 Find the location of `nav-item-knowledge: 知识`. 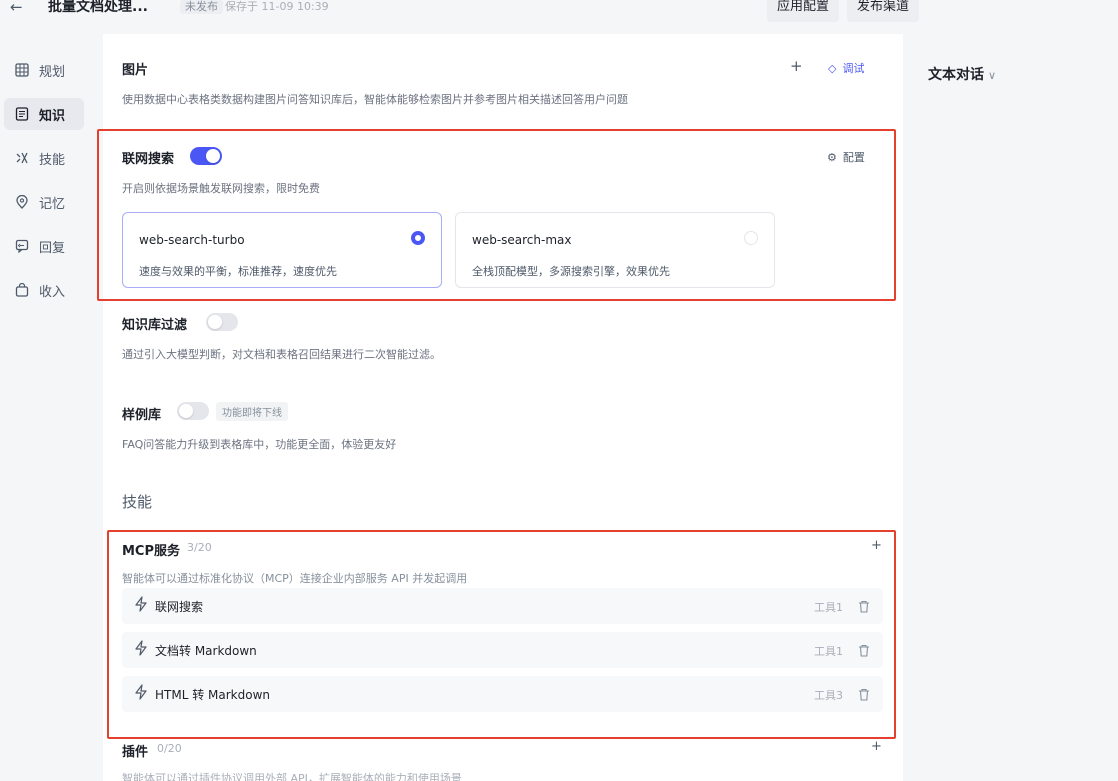

nav-item-knowledge: 知识 is located at coordinates (44, 114).